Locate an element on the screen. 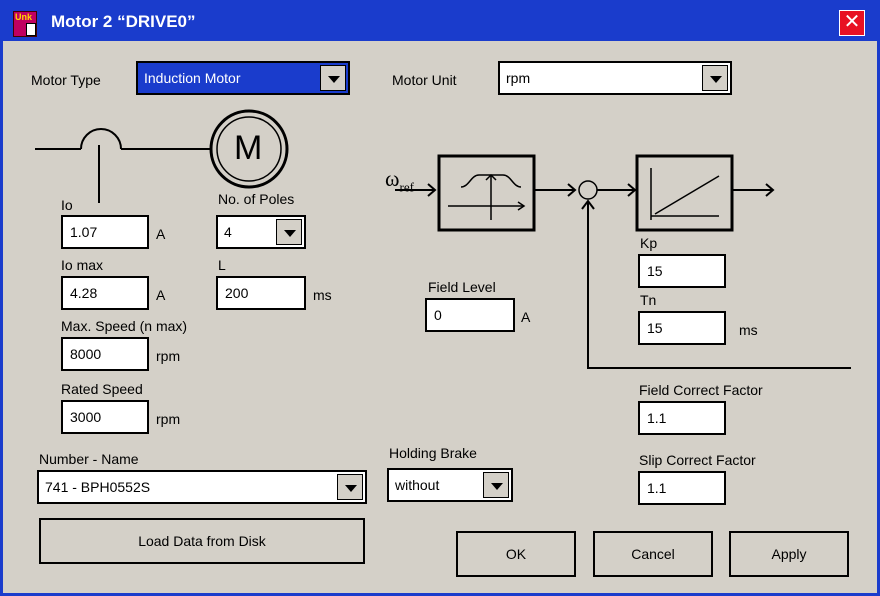 The height and width of the screenshot is (596, 880). holding-brake-label: Holding Brake is located at coordinates (433, 453).